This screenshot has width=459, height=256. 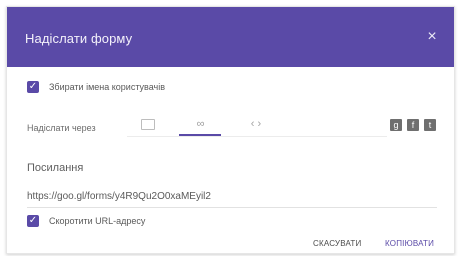 I want to click on facebook-icon: f, so click(x=413, y=125).